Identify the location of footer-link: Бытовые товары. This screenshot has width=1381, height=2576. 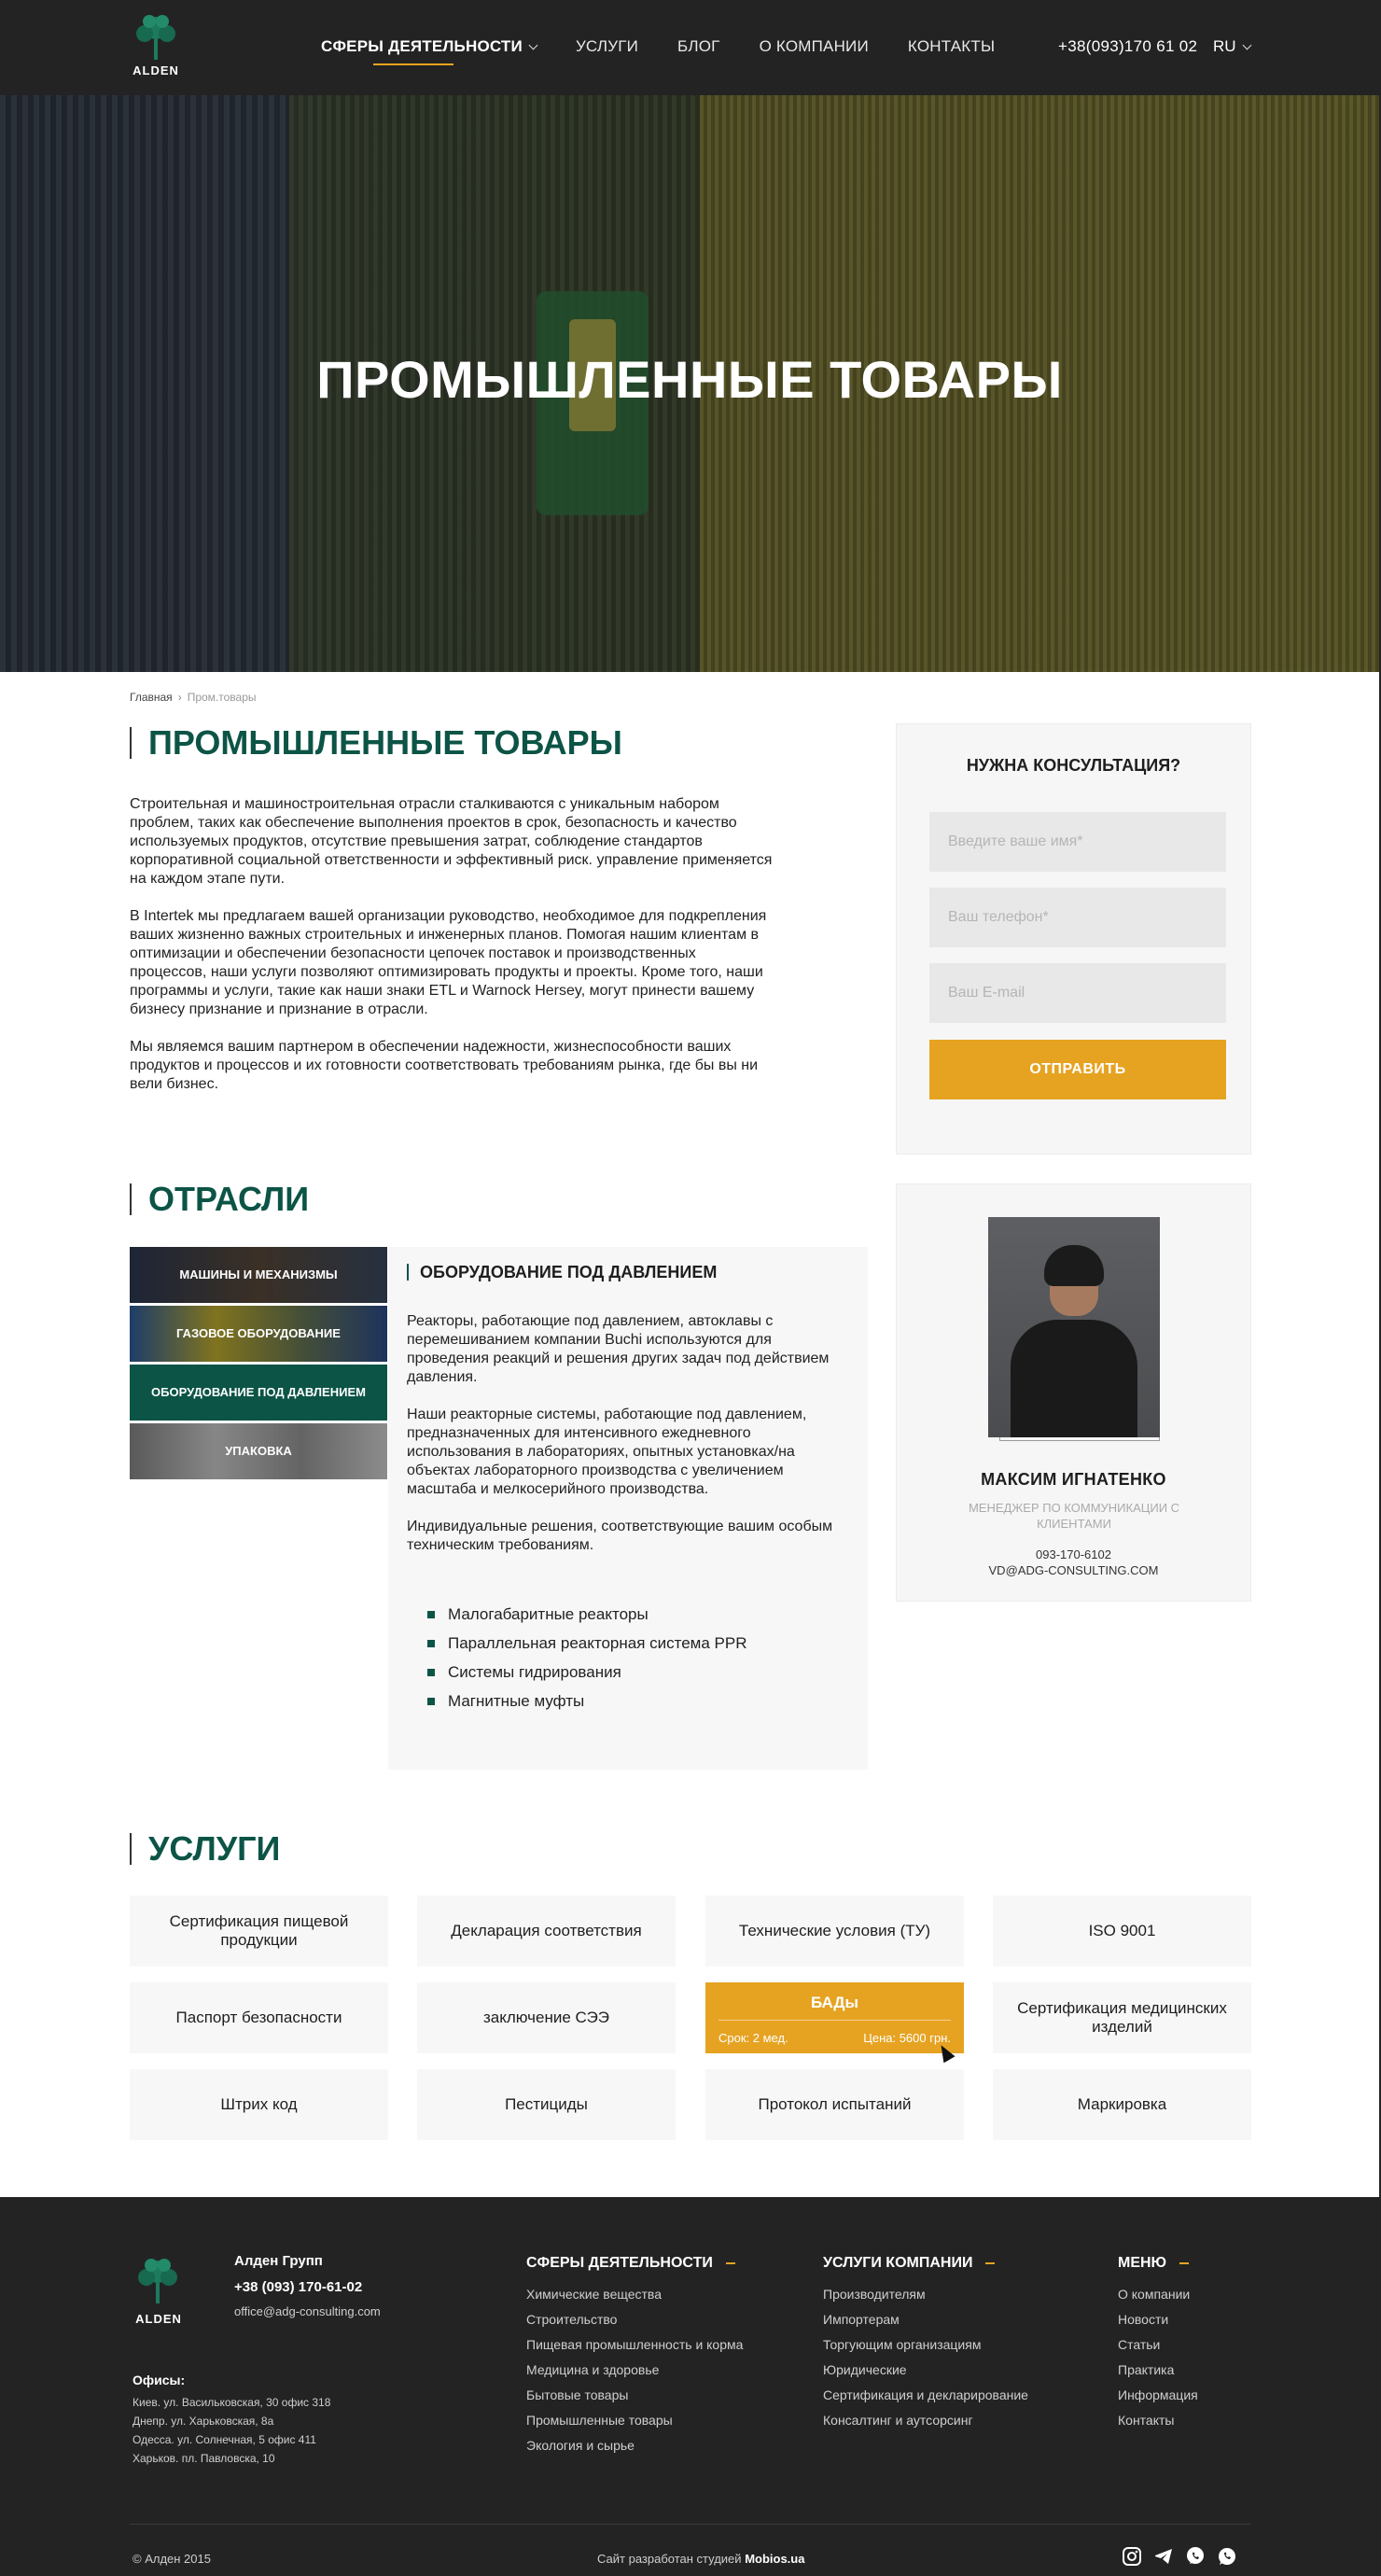
(634, 2395).